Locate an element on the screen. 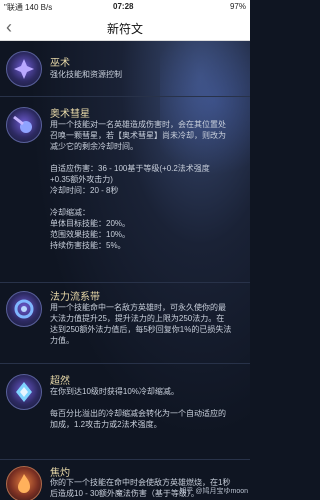 Image resolution: width=320 pixels, height=500 pixels. rune-desc-line: 召唤一颗彗星，若【奥术彗星】尚未冷却，则改为 is located at coordinates (138, 135).